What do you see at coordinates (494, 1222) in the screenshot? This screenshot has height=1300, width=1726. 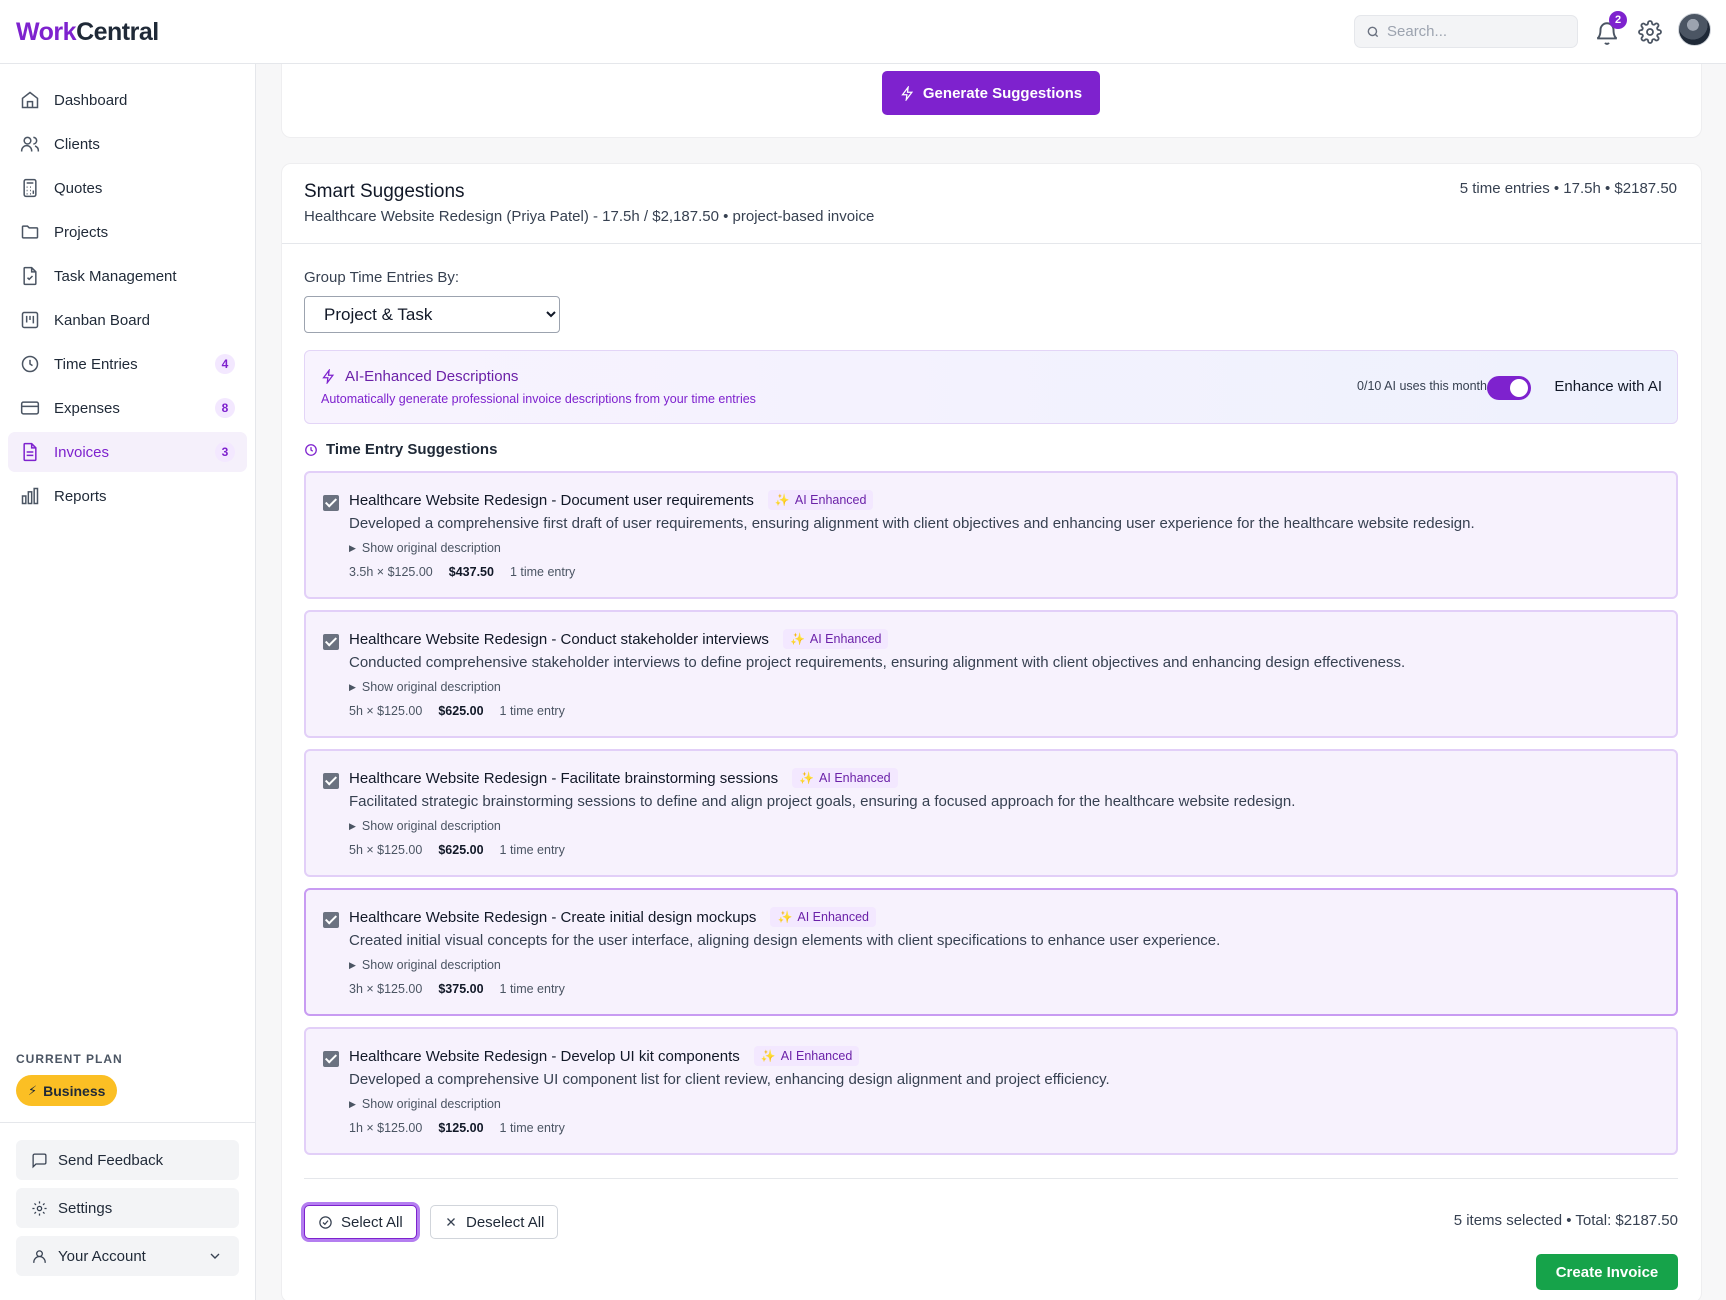 I see `deselect-all-button: Deselect All` at bounding box center [494, 1222].